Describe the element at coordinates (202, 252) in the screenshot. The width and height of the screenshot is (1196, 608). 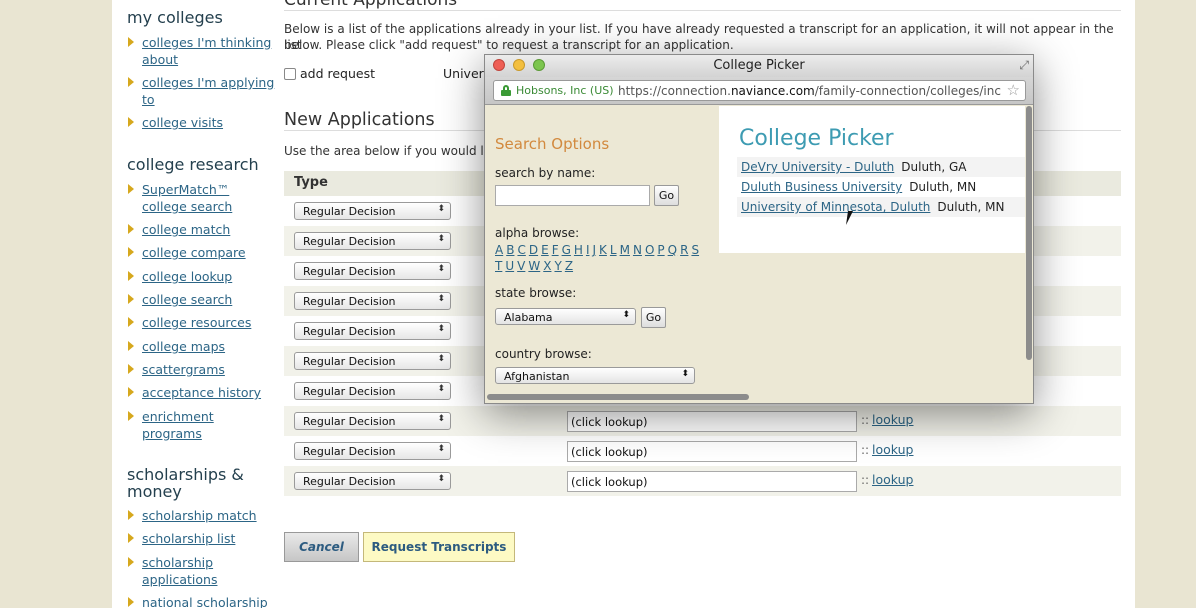
I see `sidebar-item-college-compare: college compare` at that location.